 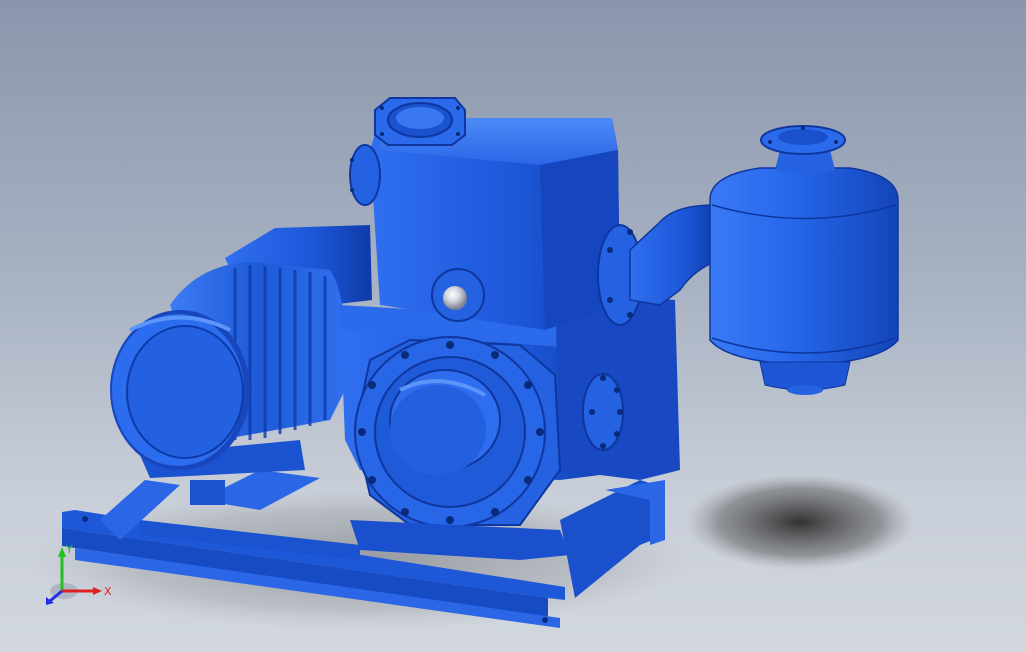 I want to click on separator-tank, so click(x=804, y=281).